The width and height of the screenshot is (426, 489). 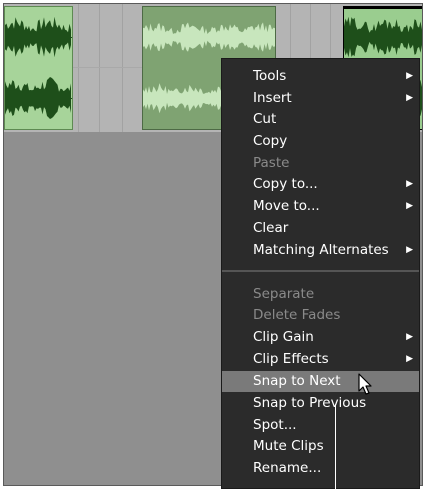 I want to click on menu-item-clip-effects: Clip Effects ▶, so click(x=320, y=359).